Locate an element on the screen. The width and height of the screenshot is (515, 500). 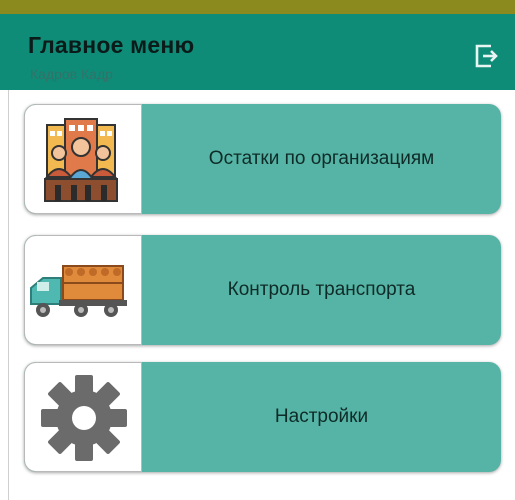
page-border is located at coordinates (8, 295).